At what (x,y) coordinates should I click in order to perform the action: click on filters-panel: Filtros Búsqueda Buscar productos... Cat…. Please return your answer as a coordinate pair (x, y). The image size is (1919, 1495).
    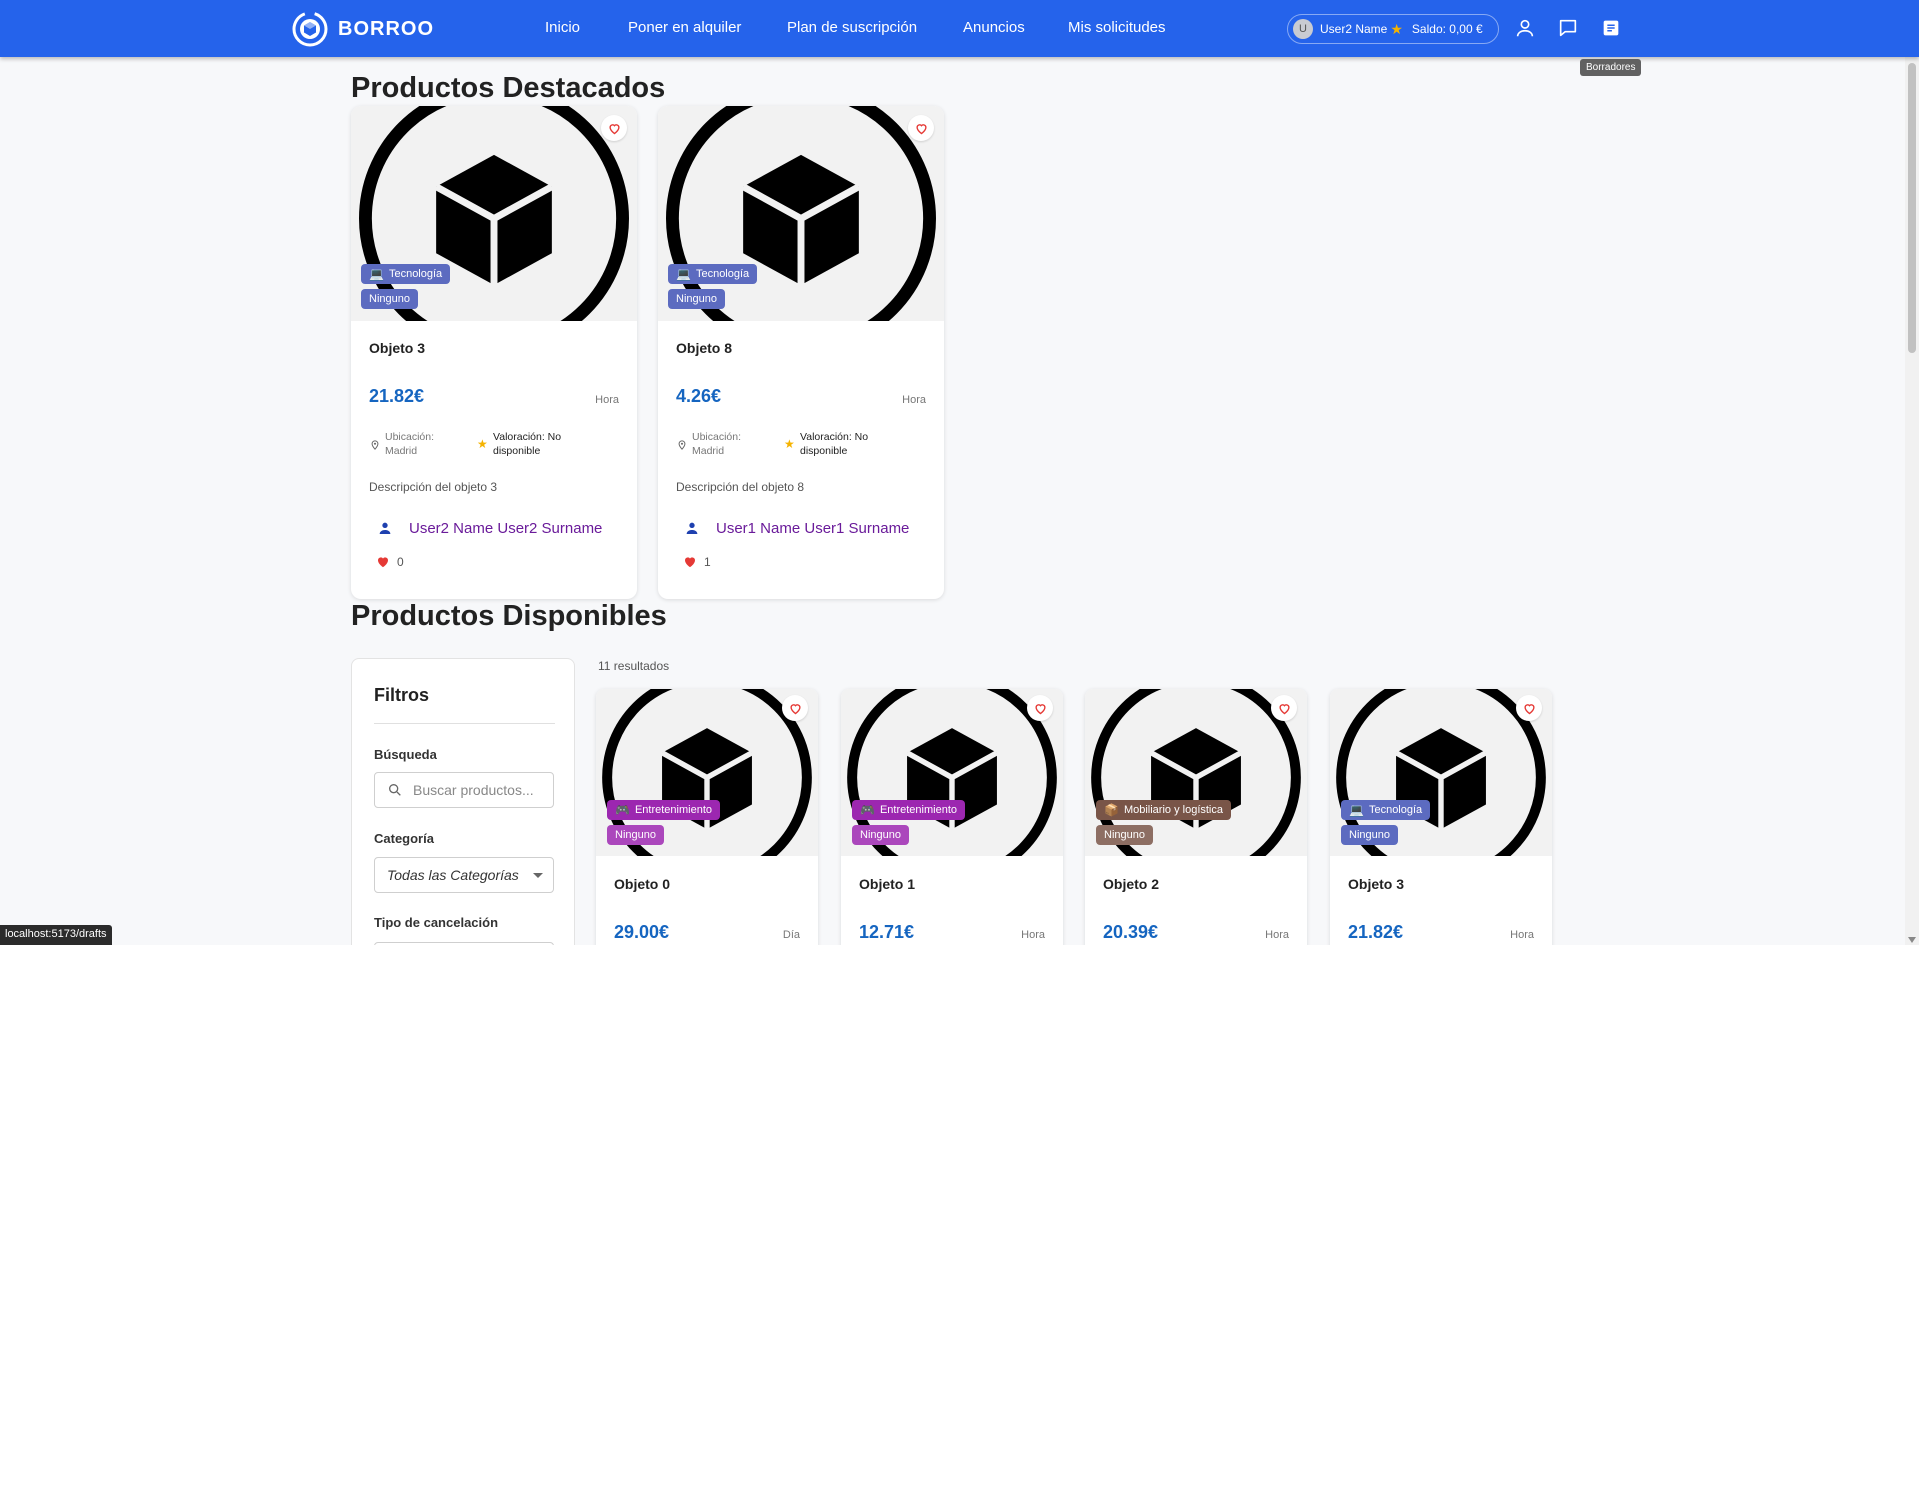
    Looking at the image, I should click on (463, 801).